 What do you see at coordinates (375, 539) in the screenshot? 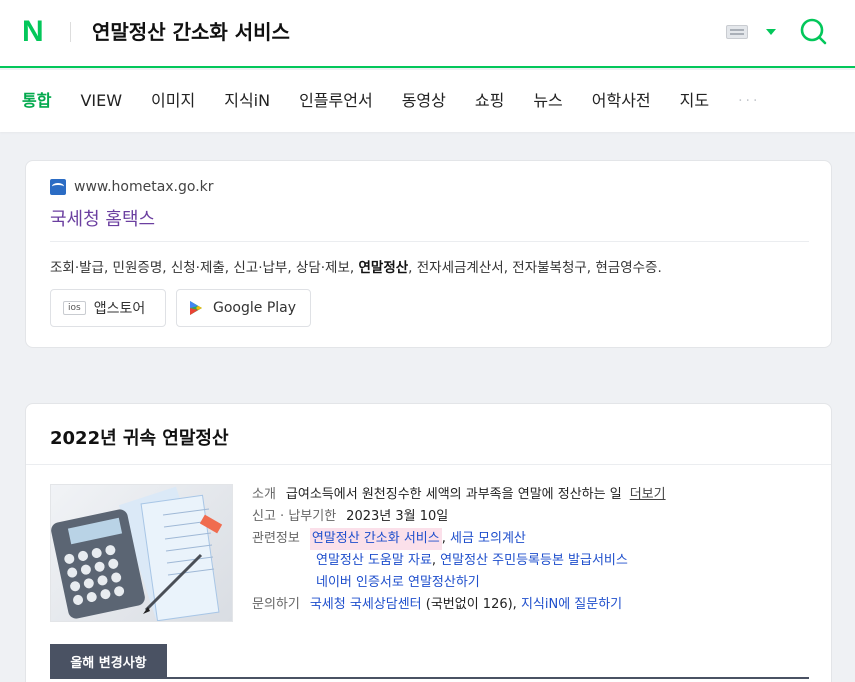
I see `related-link-simplified-service: 연말정산 간소화 서비스` at bounding box center [375, 539].